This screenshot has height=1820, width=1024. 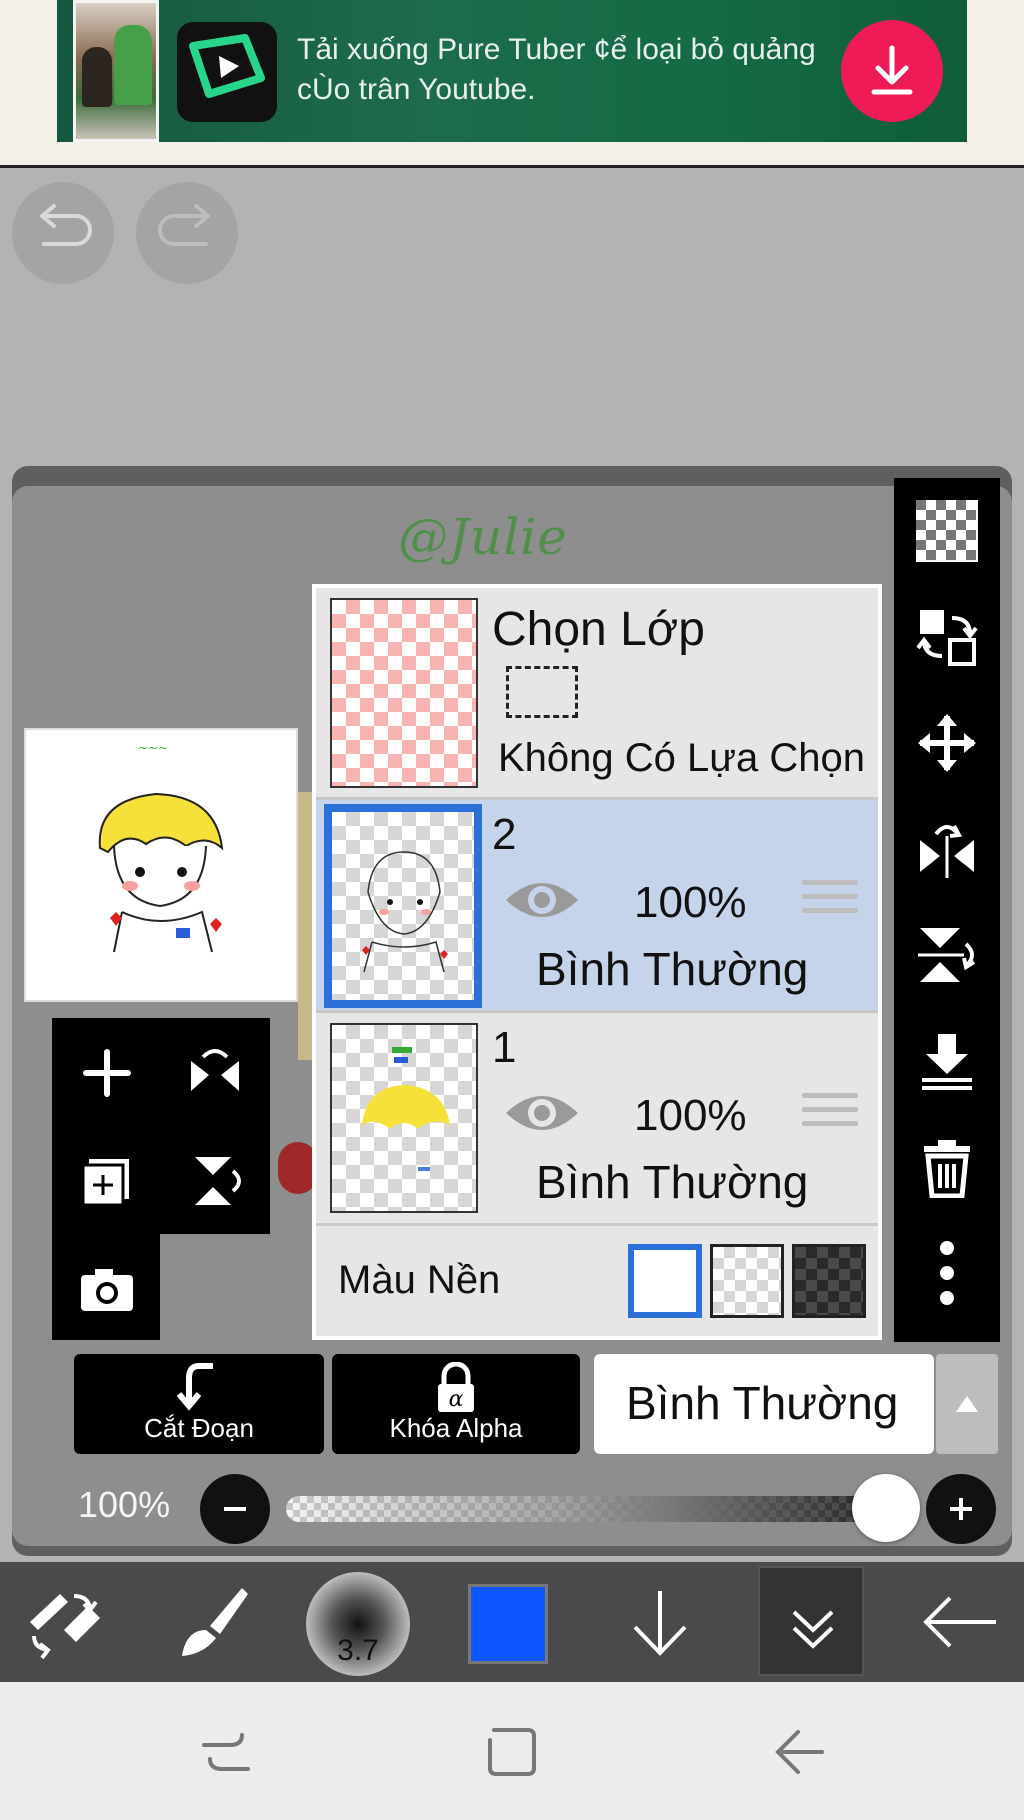 I want to click on more-options-icon, so click(x=947, y=1273).